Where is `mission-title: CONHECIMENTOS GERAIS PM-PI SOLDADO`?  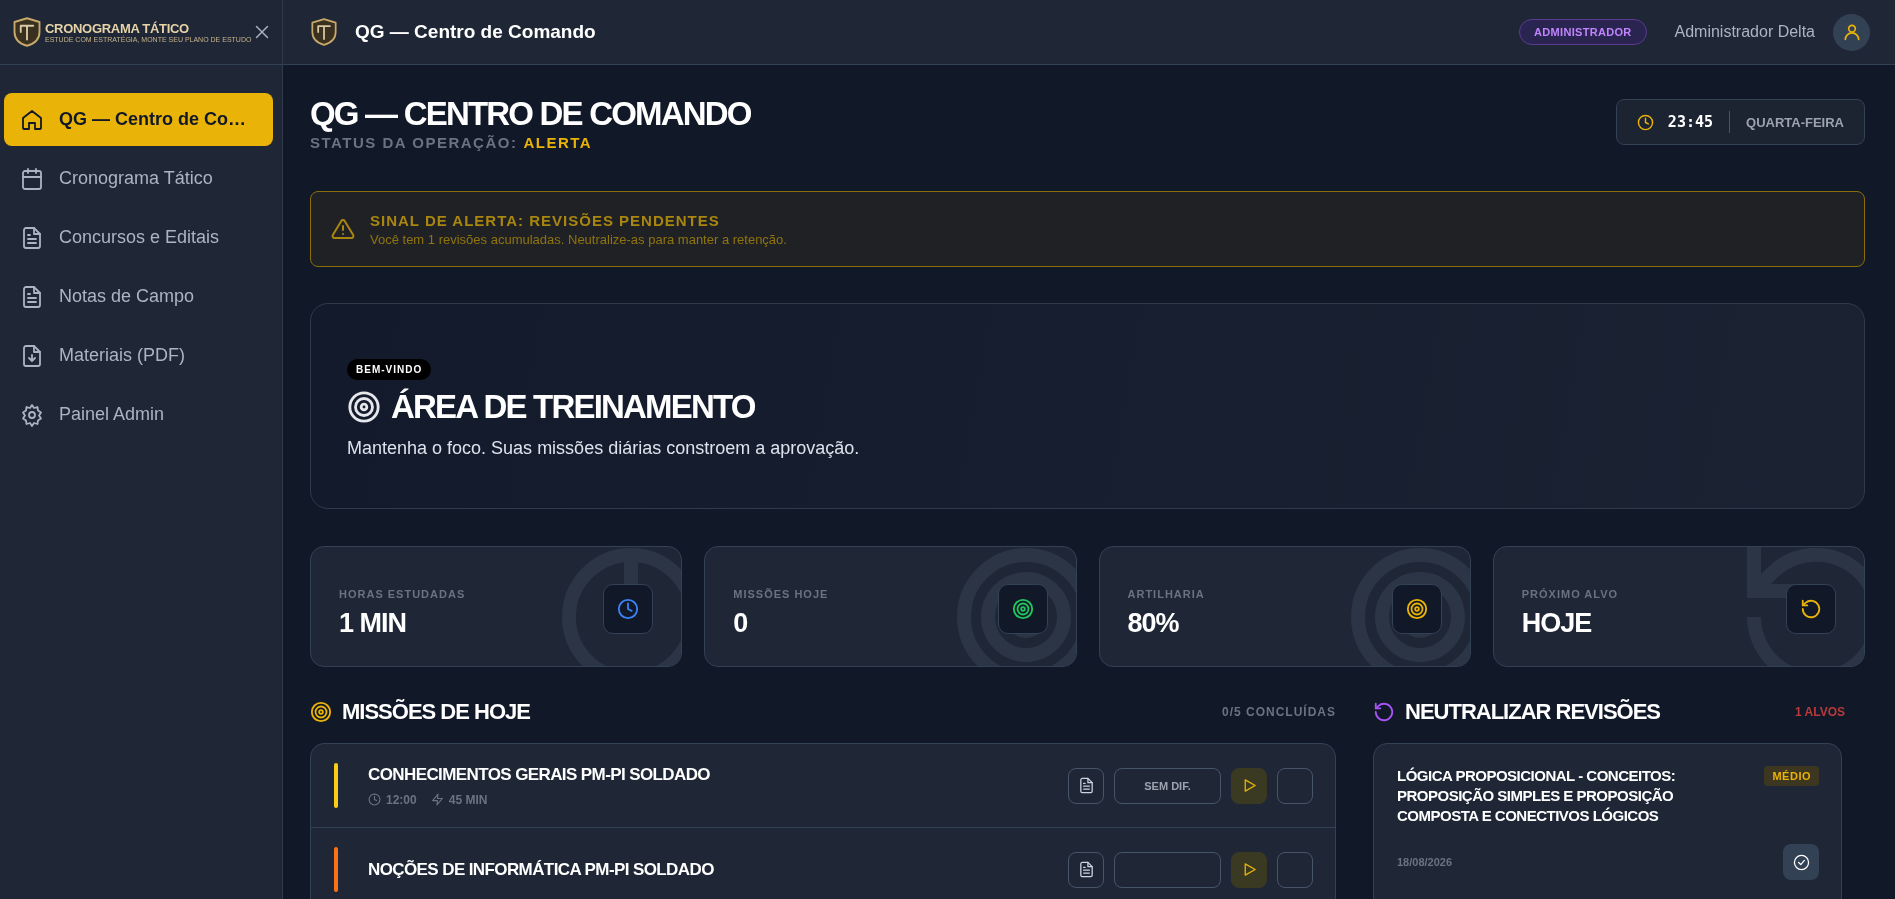
mission-title: CONHECIMENTOS GERAIS PM-PI SOLDADO is located at coordinates (539, 774).